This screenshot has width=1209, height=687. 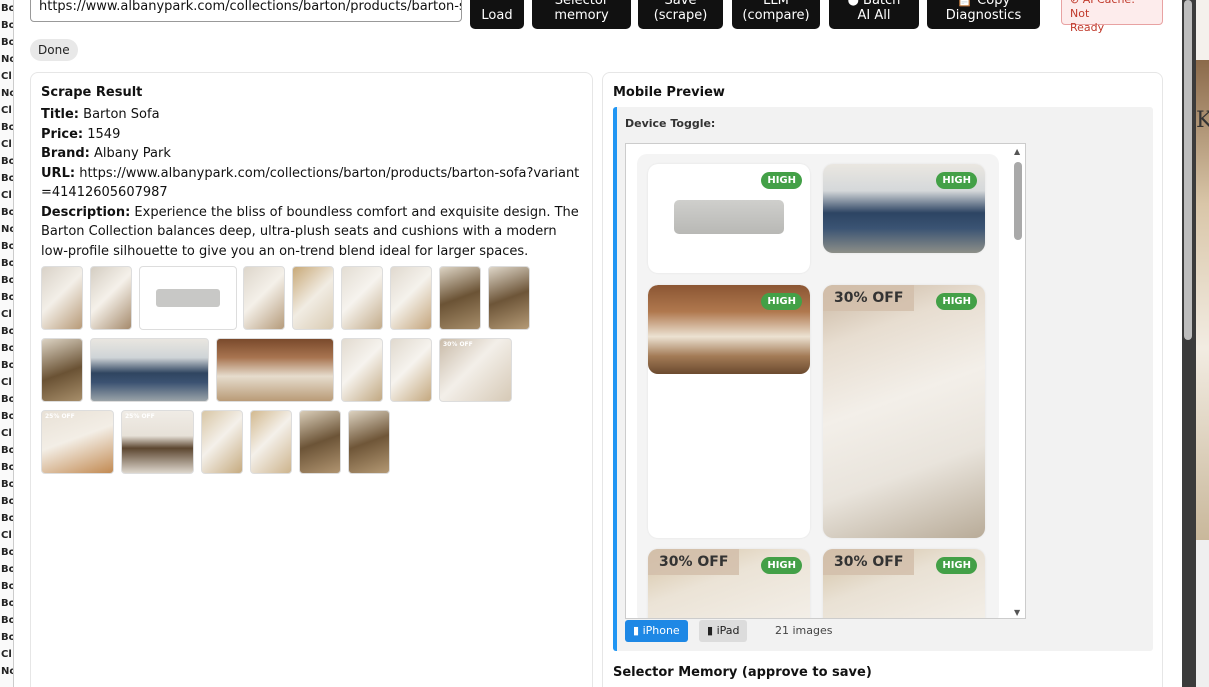 I want to click on selector-memory-button: Selector memory, so click(x=581, y=14).